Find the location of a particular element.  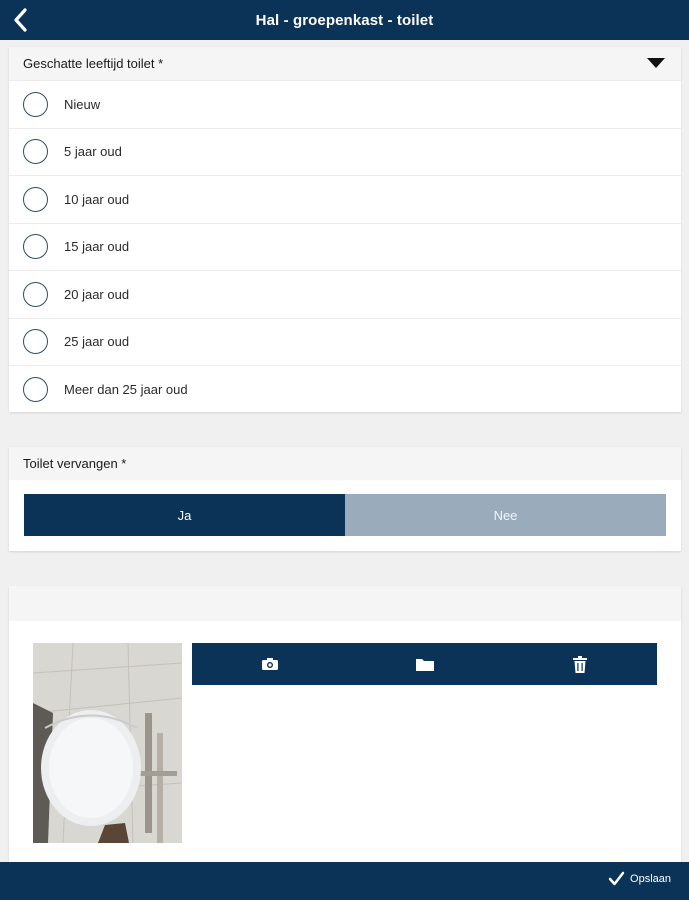

bottom-bar: Opslaan is located at coordinates (344, 881).